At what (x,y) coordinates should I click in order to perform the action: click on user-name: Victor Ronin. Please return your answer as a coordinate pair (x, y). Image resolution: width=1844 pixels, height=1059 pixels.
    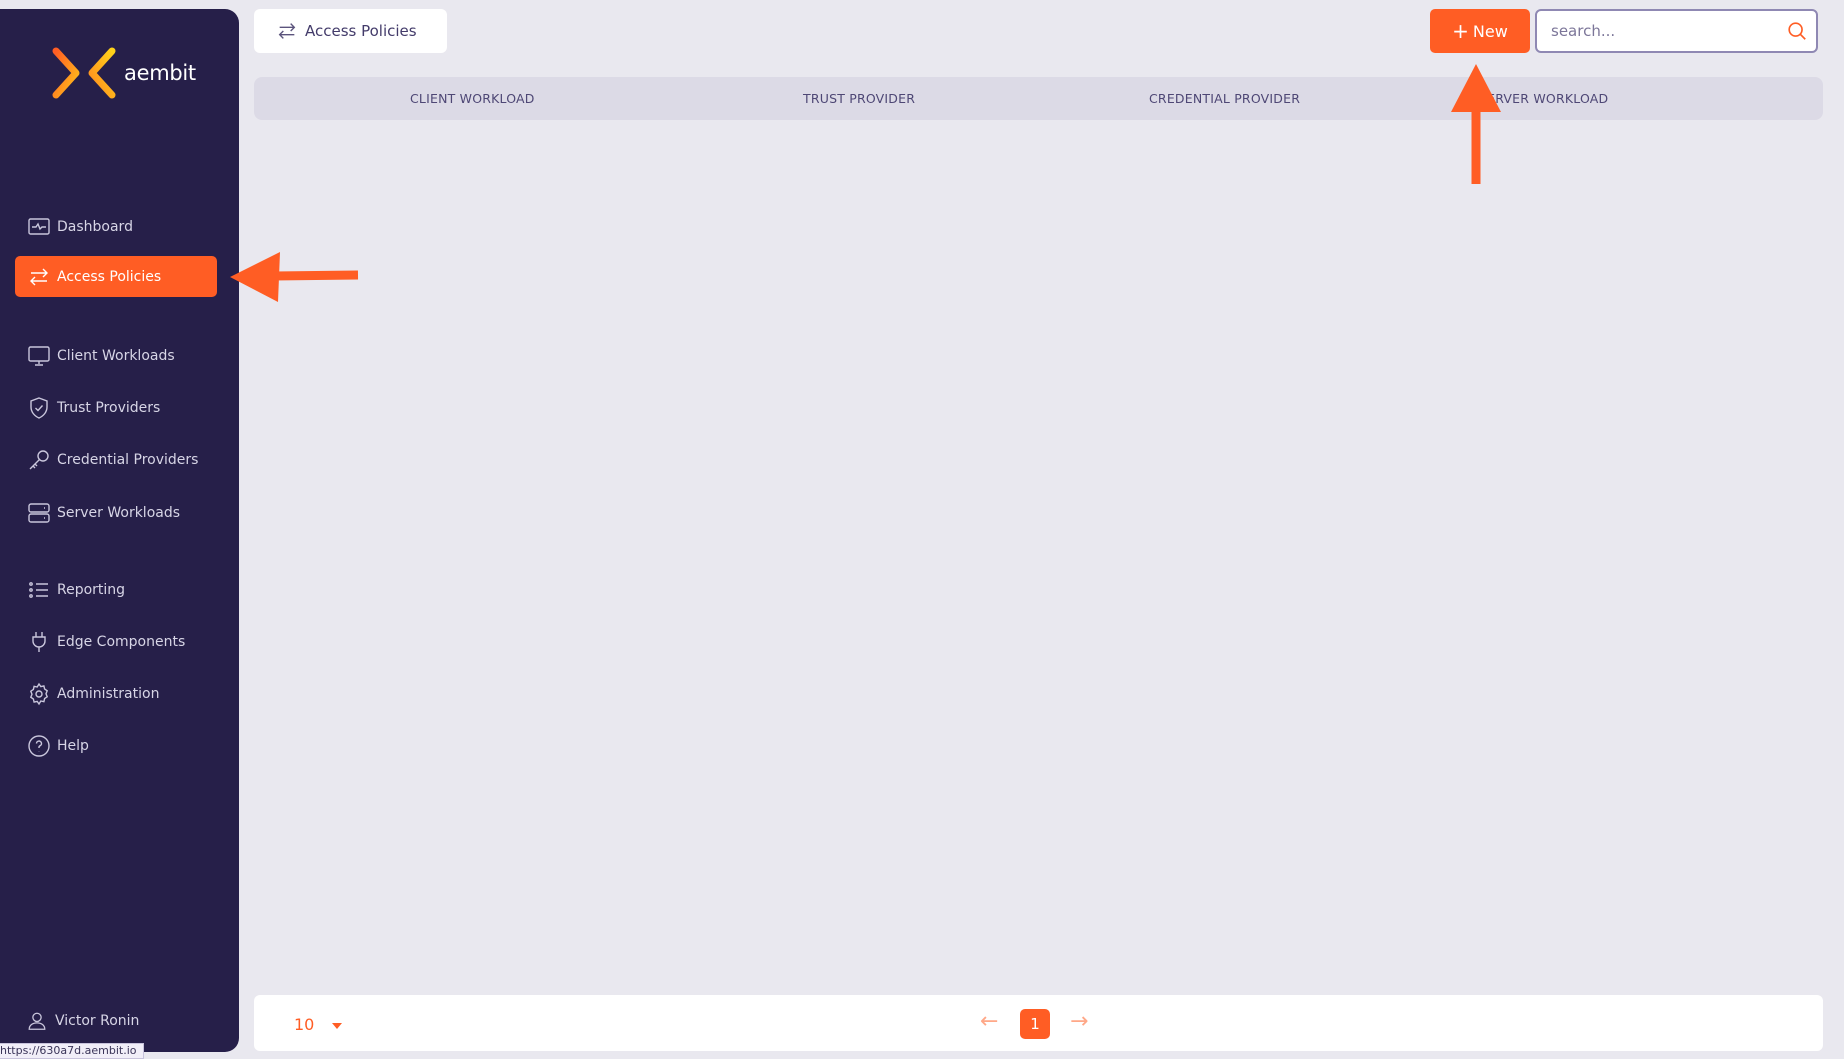
    Looking at the image, I should click on (97, 1021).